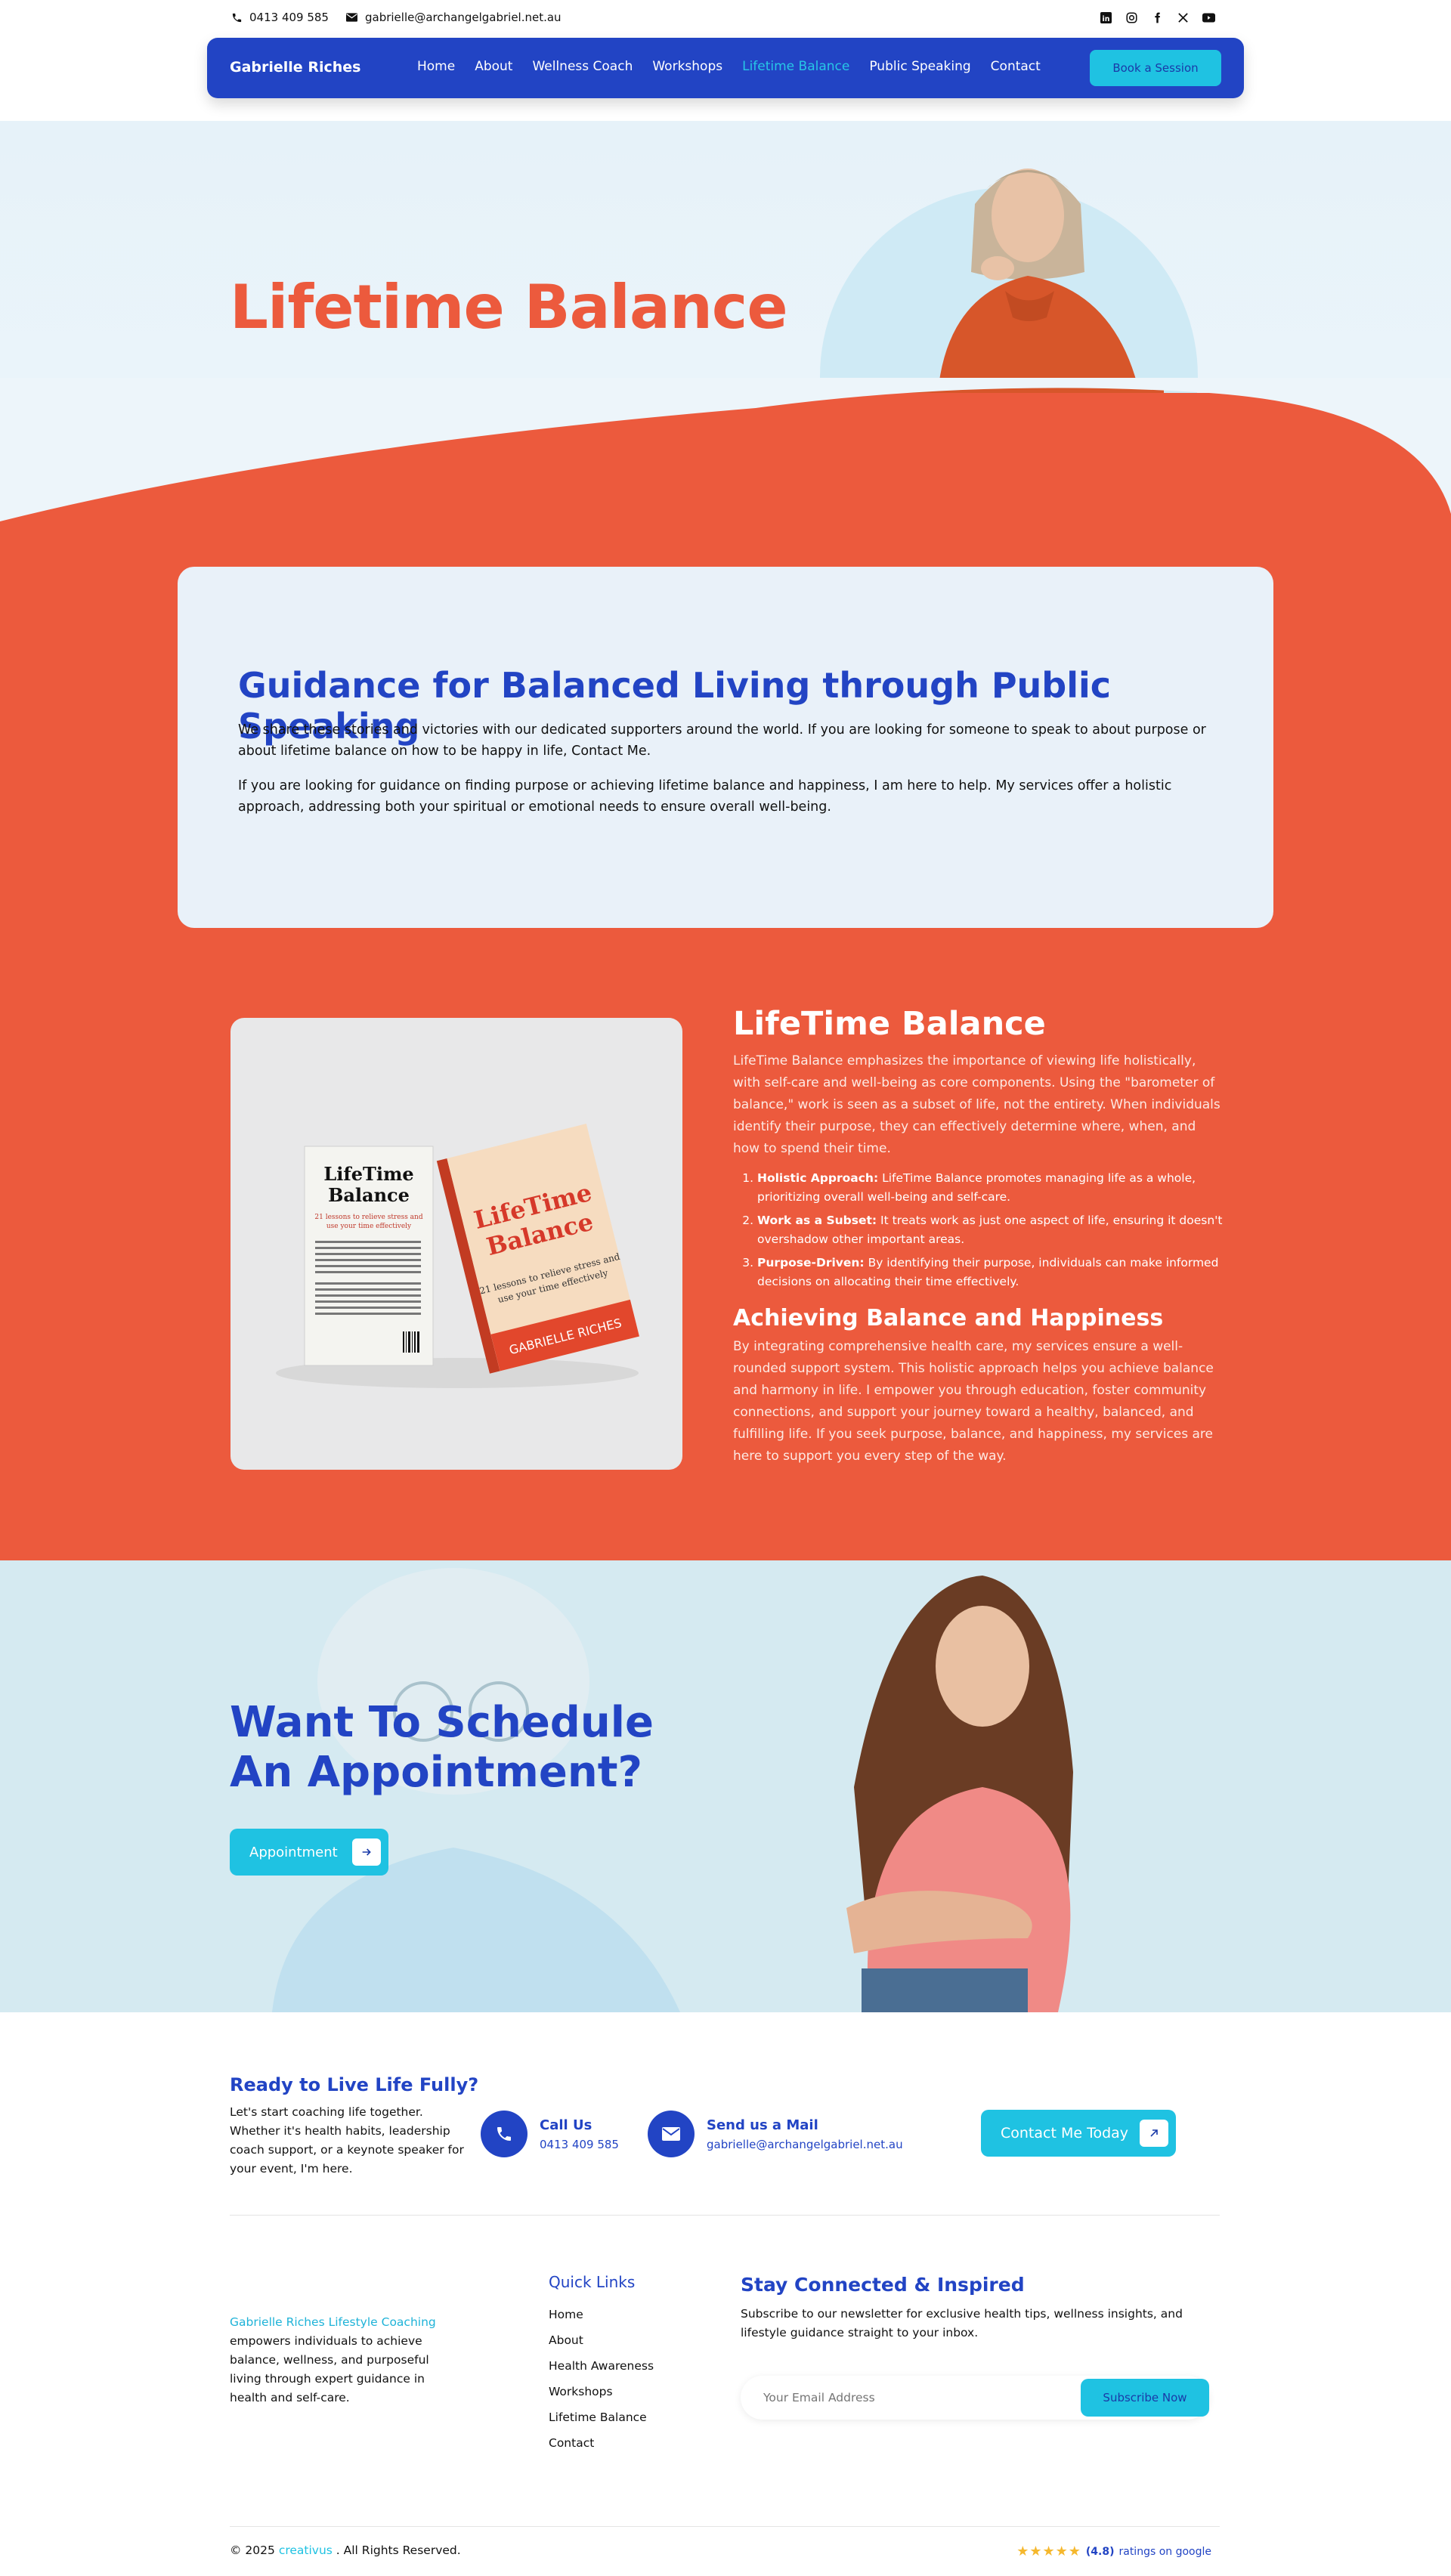 The image size is (1451, 2576). I want to click on google-rating: ★★★★★ (4.8) ratings on google, so click(1113, 2551).